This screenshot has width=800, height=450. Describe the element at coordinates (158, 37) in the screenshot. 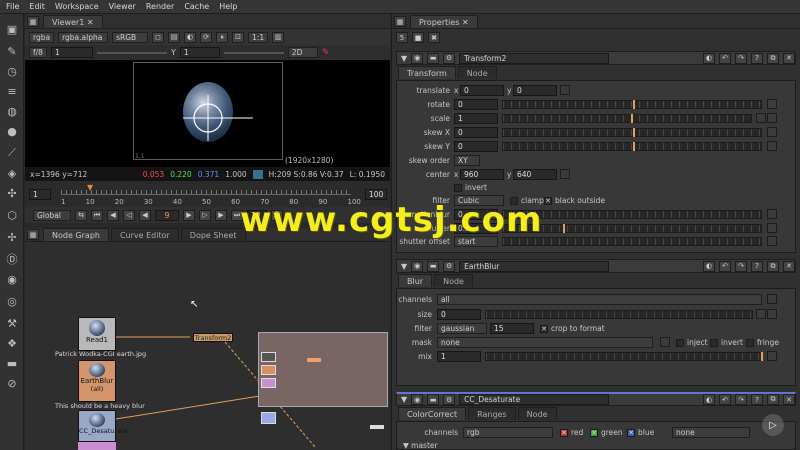

I see `roi-icon: ◻` at that location.